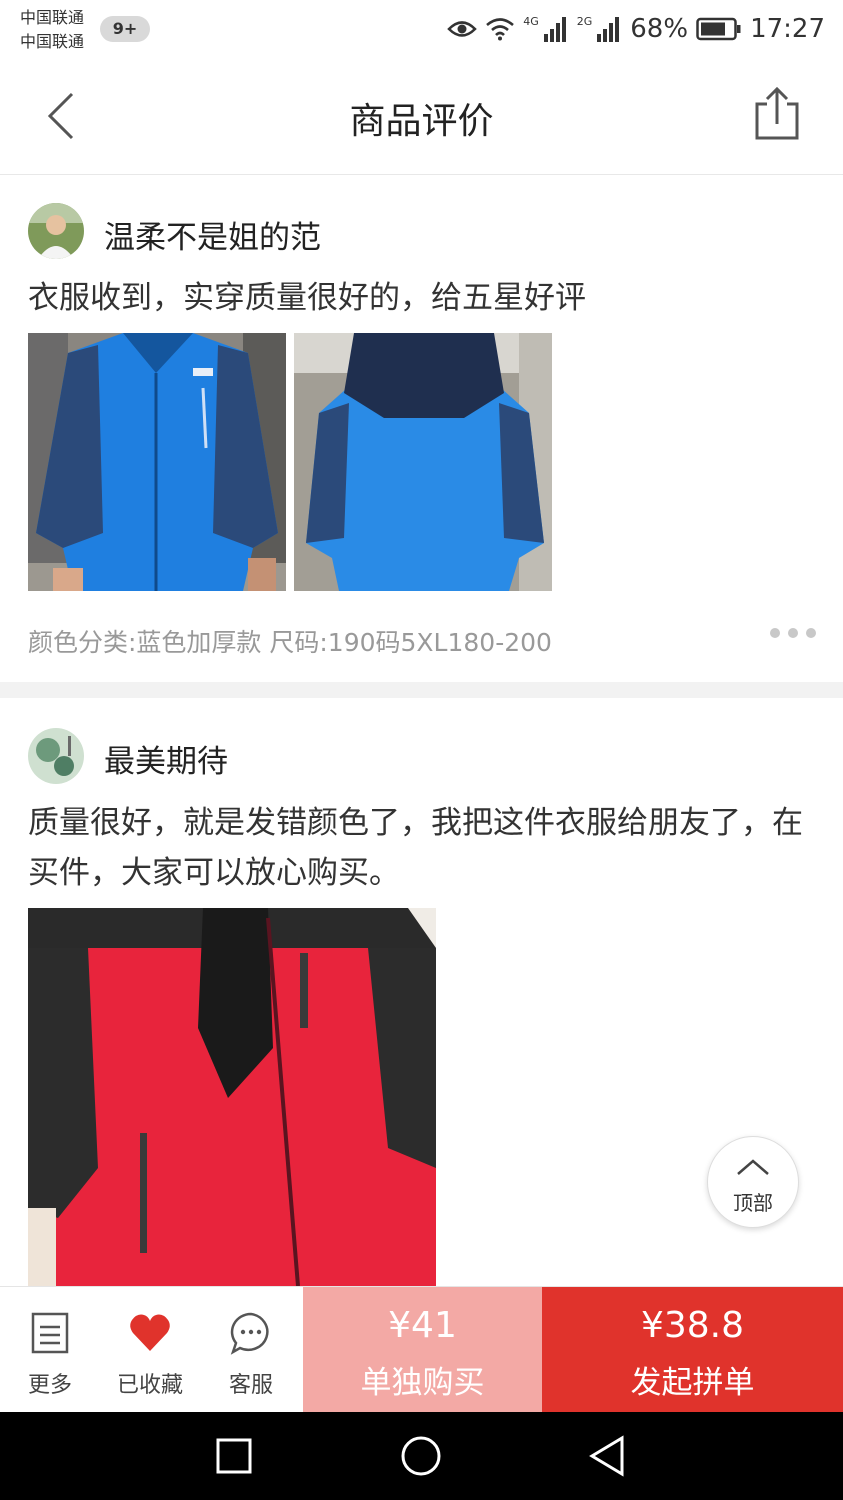 The height and width of the screenshot is (1500, 843). I want to click on customer-service-label: 客服, so click(250, 1385).